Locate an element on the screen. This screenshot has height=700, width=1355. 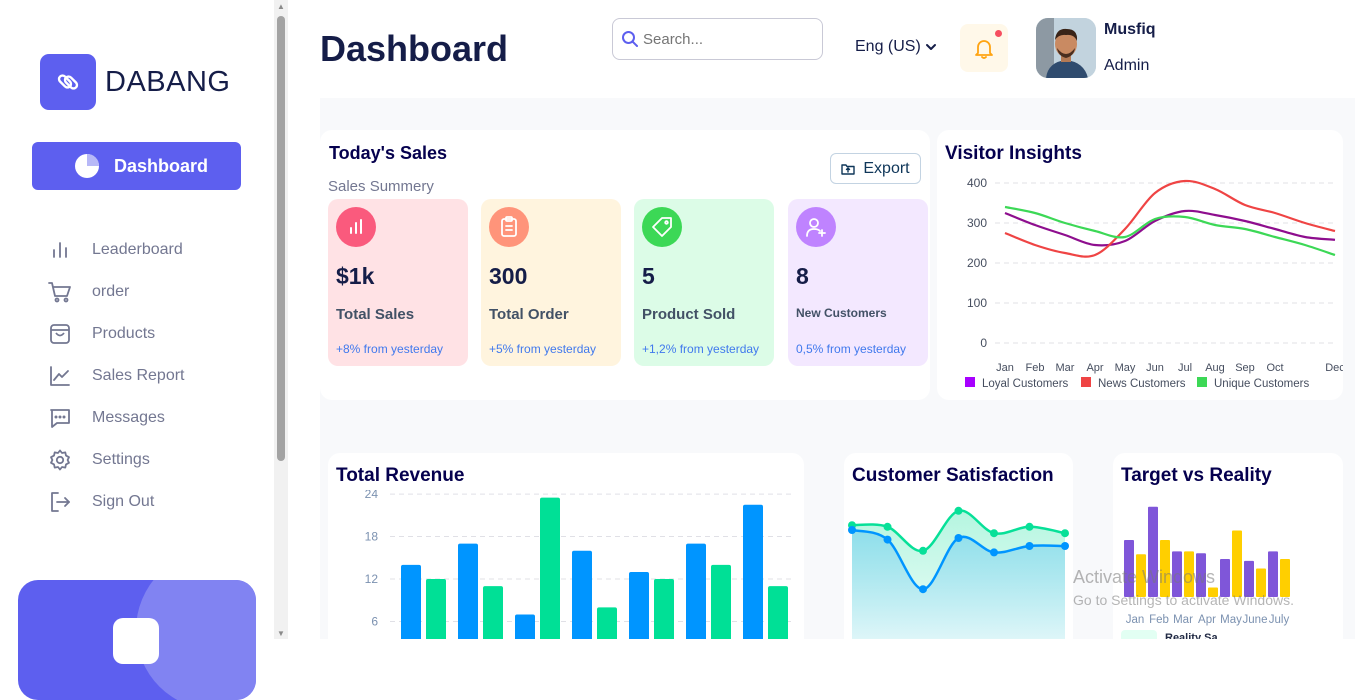
y-tick-label: 6 is located at coordinates (374, 622).